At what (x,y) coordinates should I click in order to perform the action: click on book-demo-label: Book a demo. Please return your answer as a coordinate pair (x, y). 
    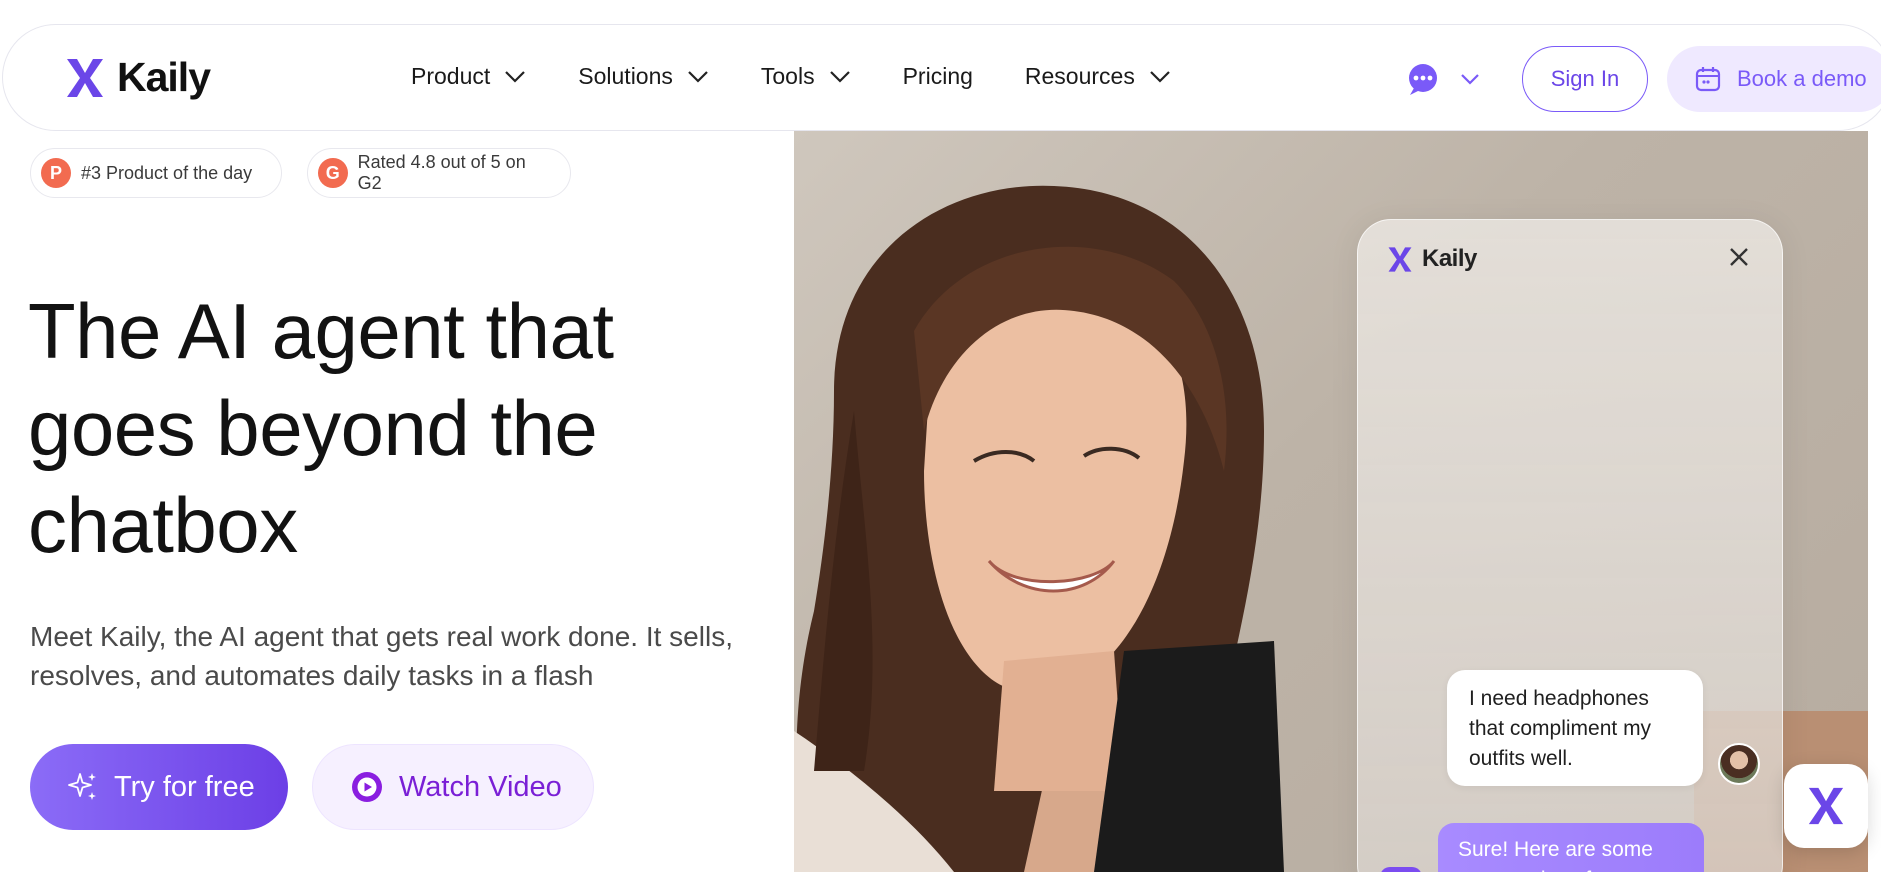
    Looking at the image, I should click on (1802, 78).